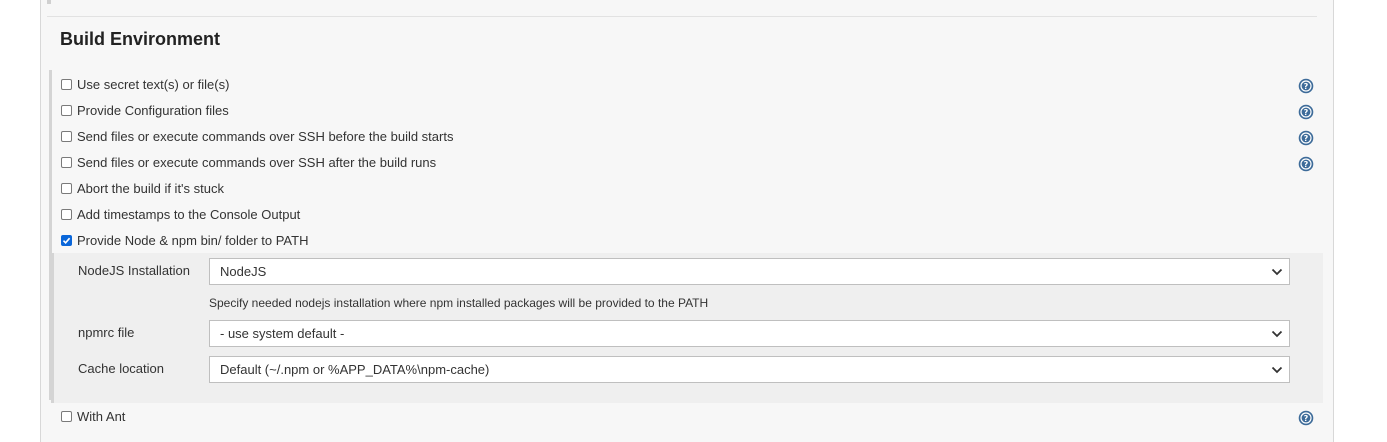  I want to click on section-divider, so click(682, 16).